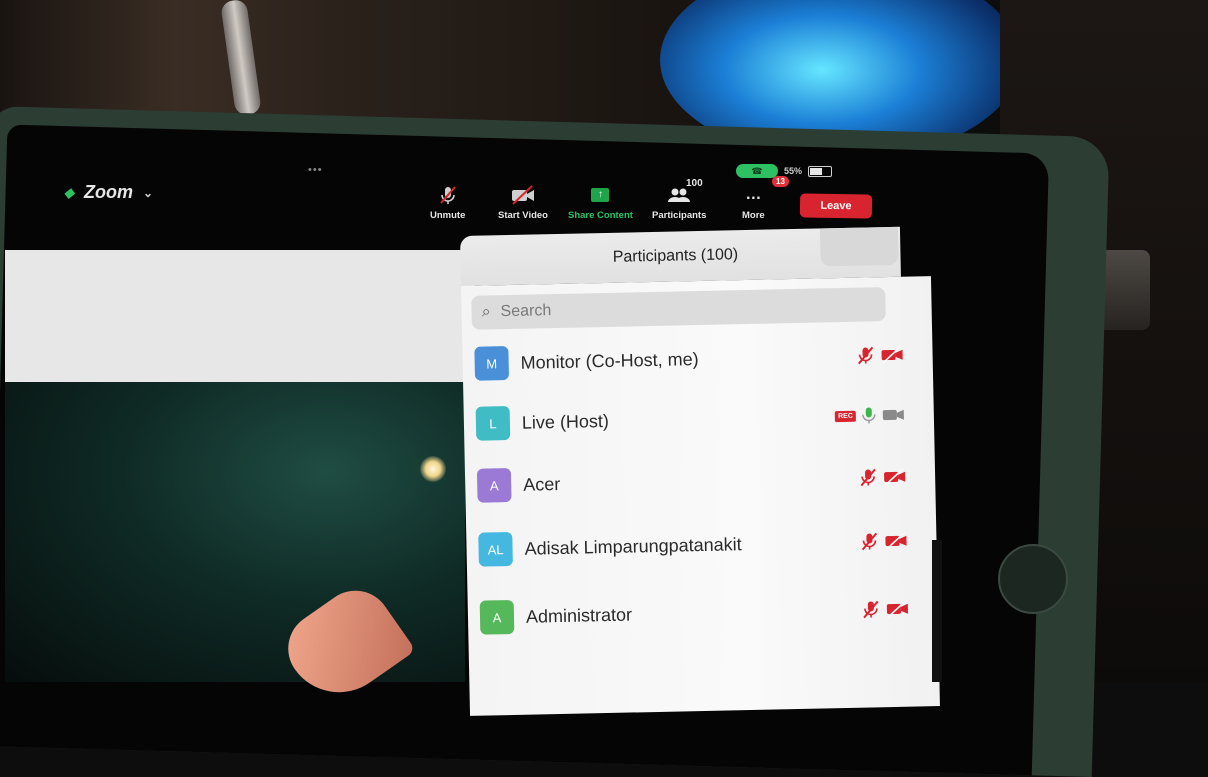  What do you see at coordinates (541, 484) in the screenshot?
I see `participant-name: Acer` at bounding box center [541, 484].